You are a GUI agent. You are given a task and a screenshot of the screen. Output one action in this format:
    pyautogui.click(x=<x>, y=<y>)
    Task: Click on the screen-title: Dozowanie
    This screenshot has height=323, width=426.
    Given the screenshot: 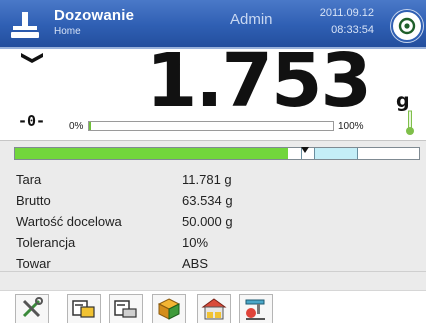 What is the action you would take?
    pyautogui.click(x=94, y=15)
    